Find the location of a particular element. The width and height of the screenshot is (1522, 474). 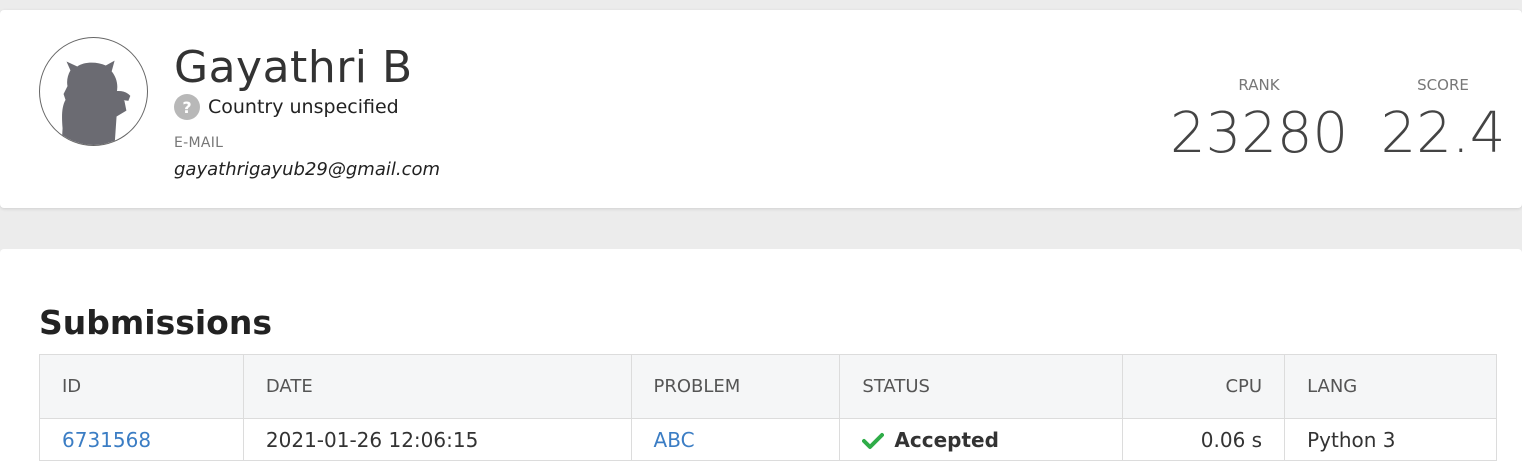

email-label: E-MAIL is located at coordinates (199, 143).